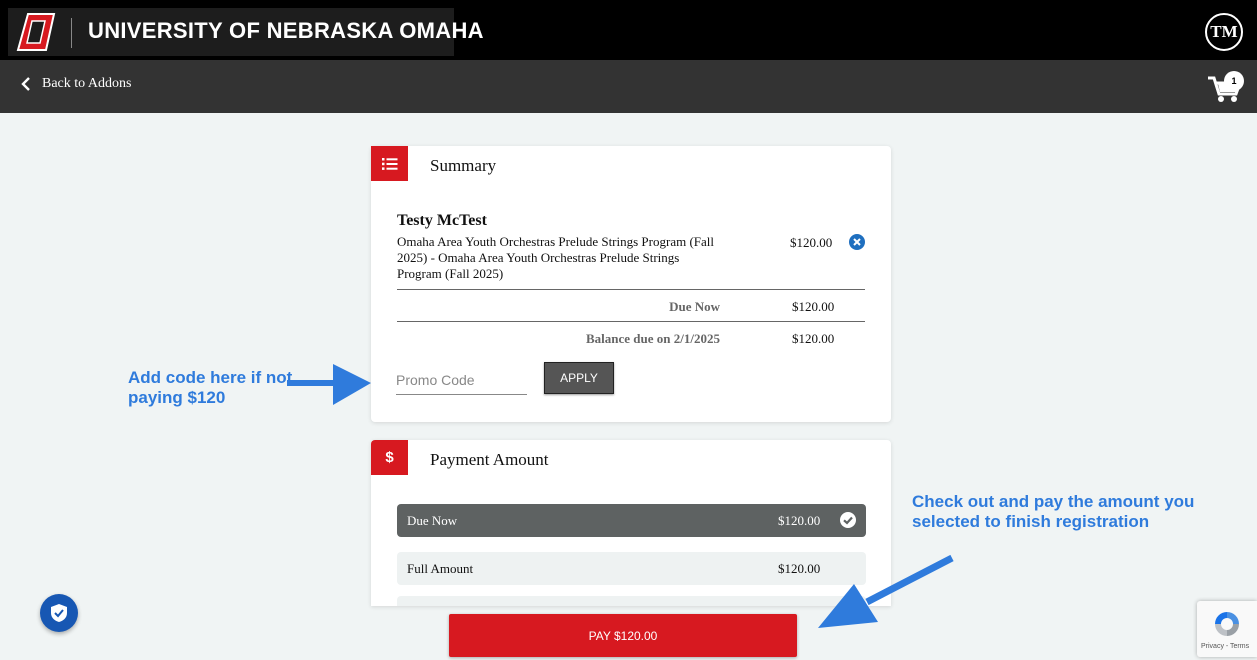 The width and height of the screenshot is (1257, 660). What do you see at coordinates (210, 387) in the screenshot?
I see `promo-annotation: Add code here if not paying $120` at bounding box center [210, 387].